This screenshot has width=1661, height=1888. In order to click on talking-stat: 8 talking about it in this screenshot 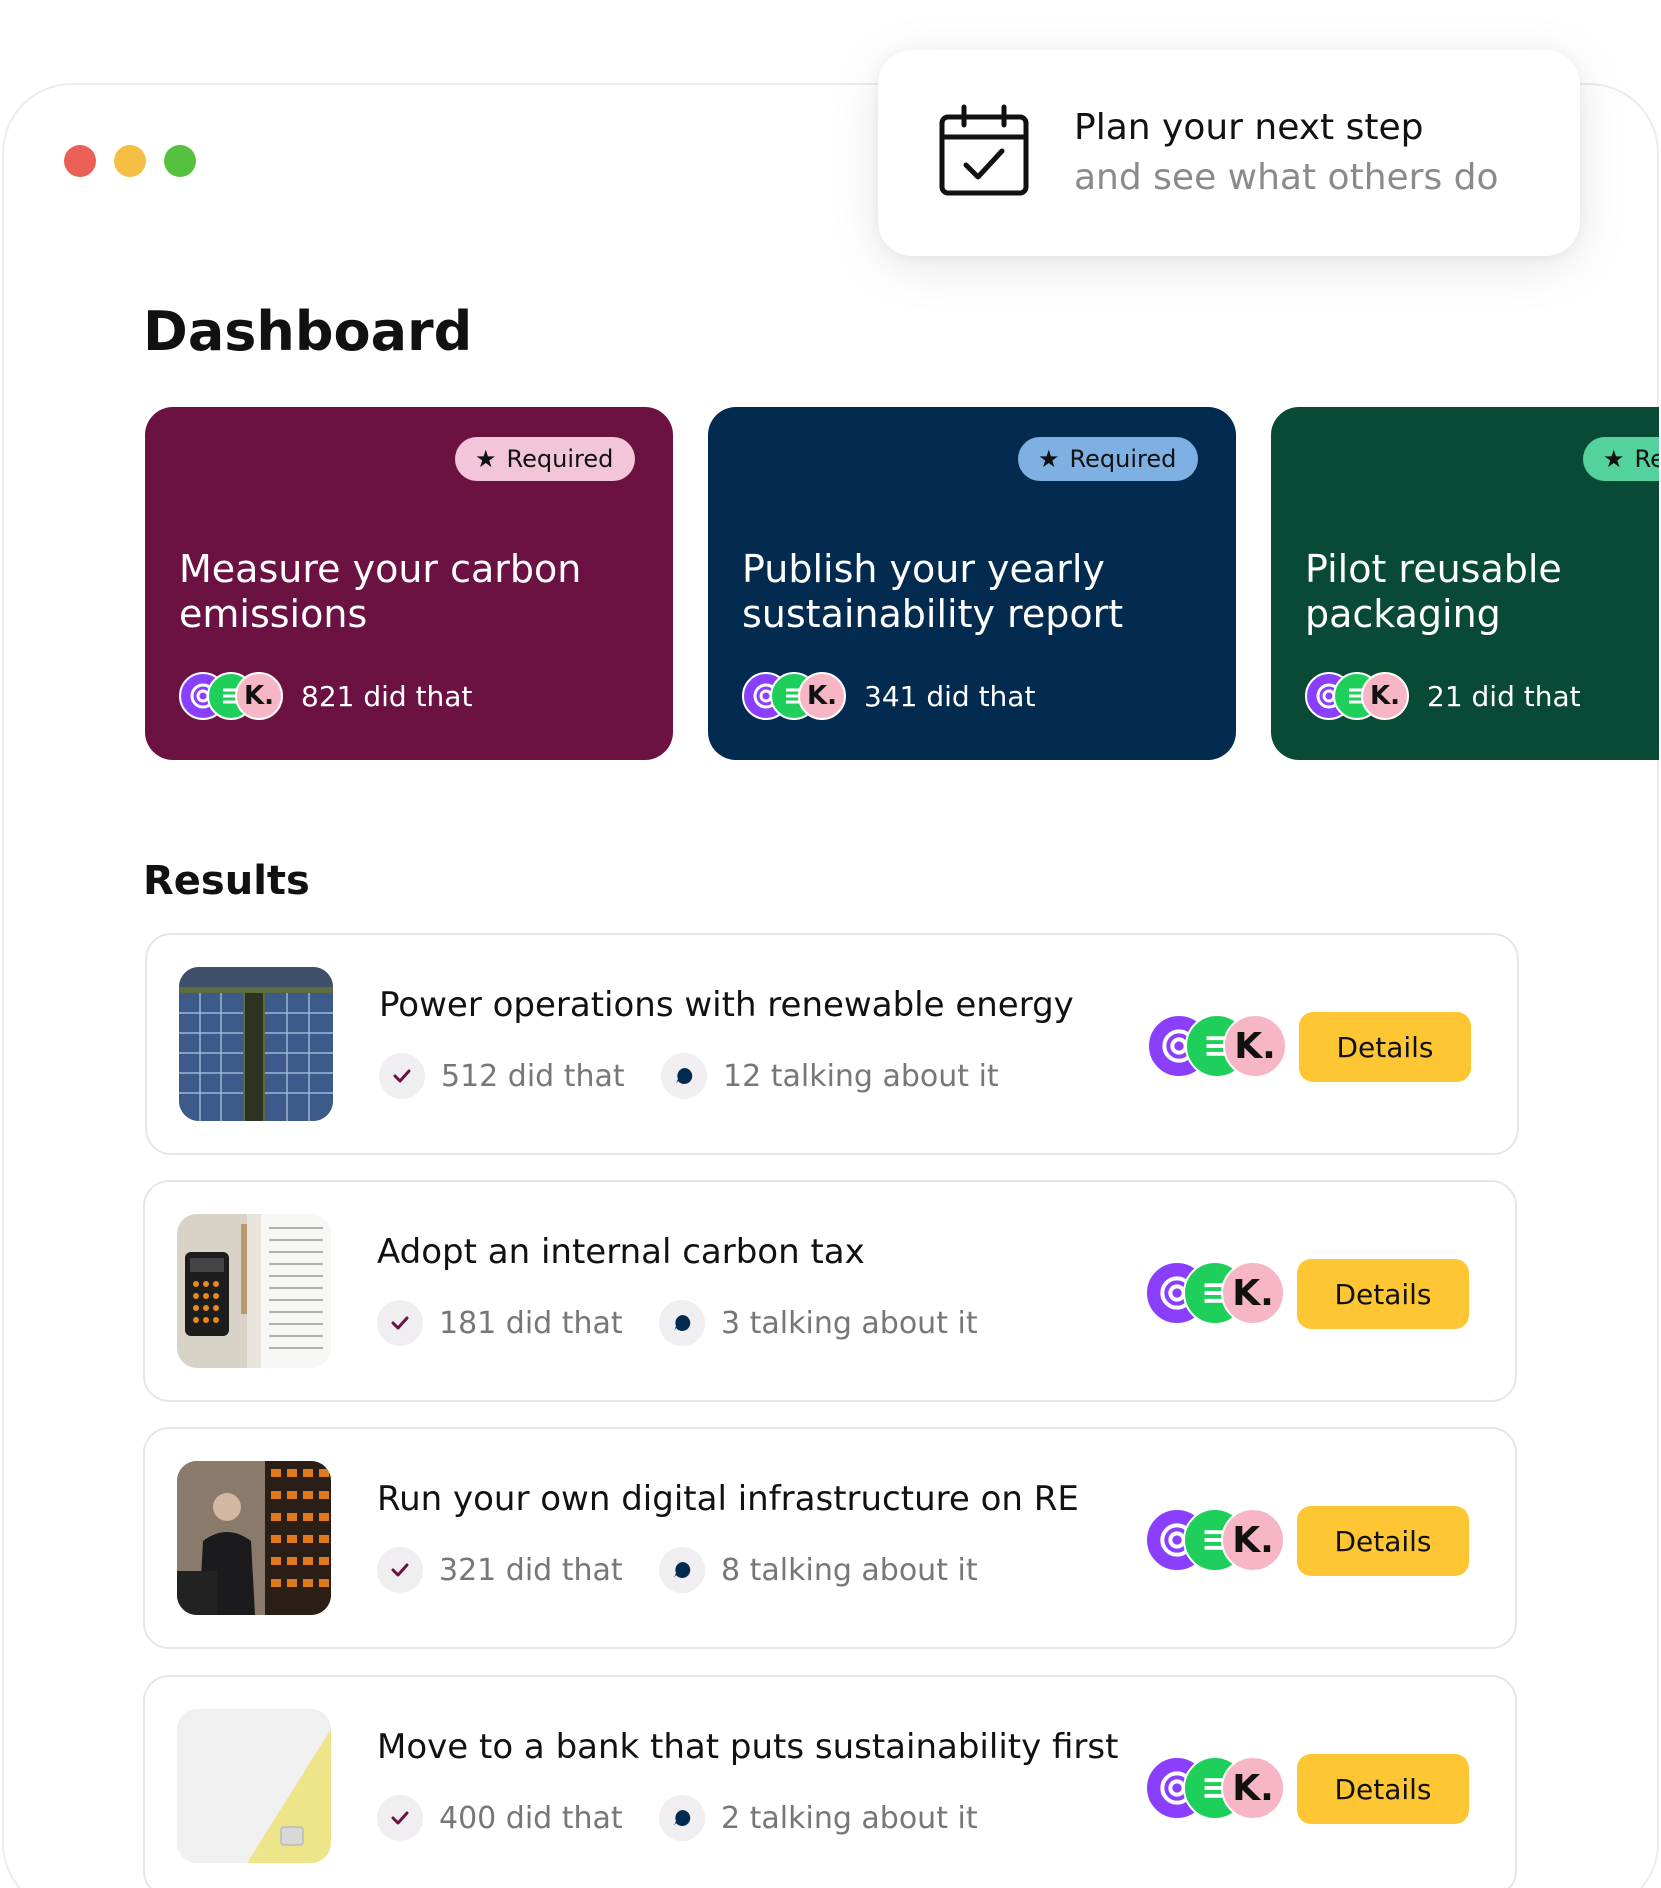, I will do `click(818, 1570)`.